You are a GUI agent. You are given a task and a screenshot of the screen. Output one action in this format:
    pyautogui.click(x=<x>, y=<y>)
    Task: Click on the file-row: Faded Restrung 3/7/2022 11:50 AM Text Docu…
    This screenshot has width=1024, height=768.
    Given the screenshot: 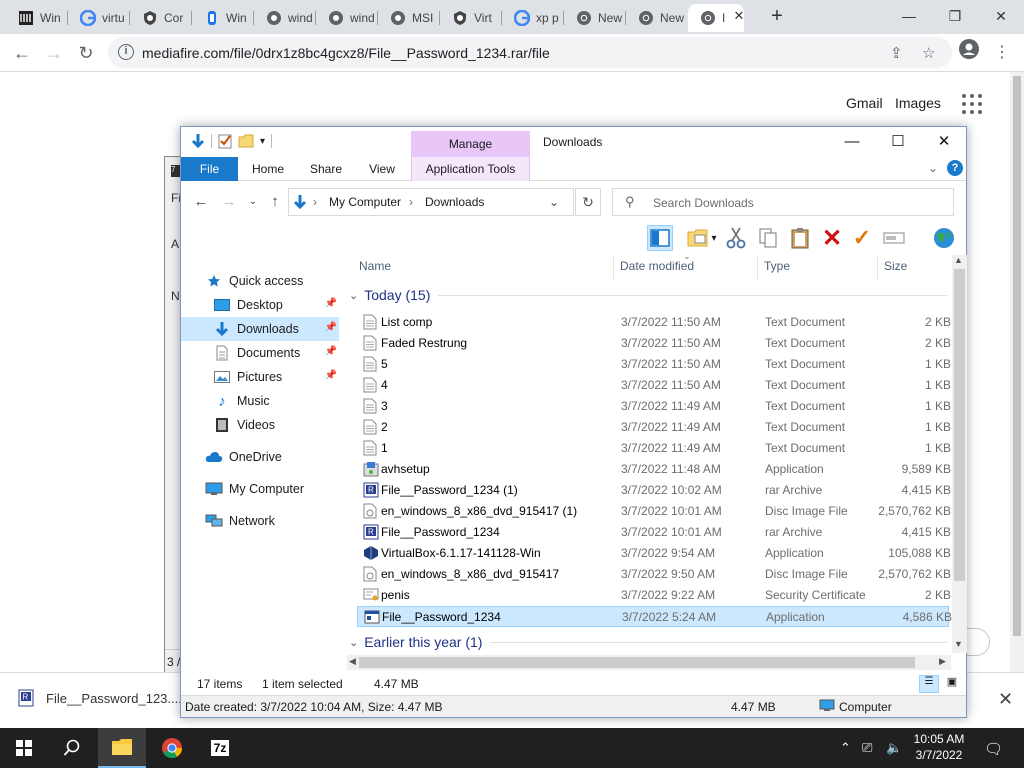 What is the action you would take?
    pyautogui.click(x=654, y=343)
    